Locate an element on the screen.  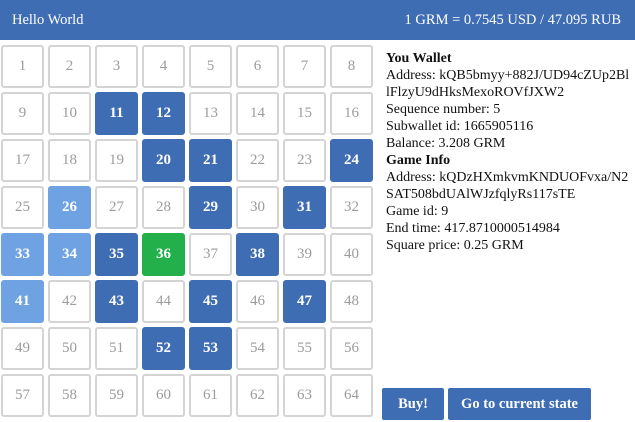
board-cell-5: 5 is located at coordinates (210, 66).